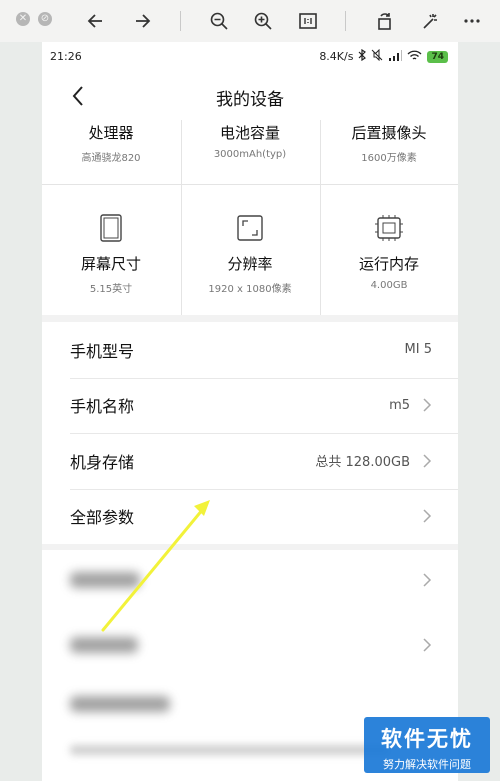 This screenshot has height=781, width=500. What do you see at coordinates (389, 252) in the screenshot?
I see `spec-memory: 运行内存 4.00GB` at bounding box center [389, 252].